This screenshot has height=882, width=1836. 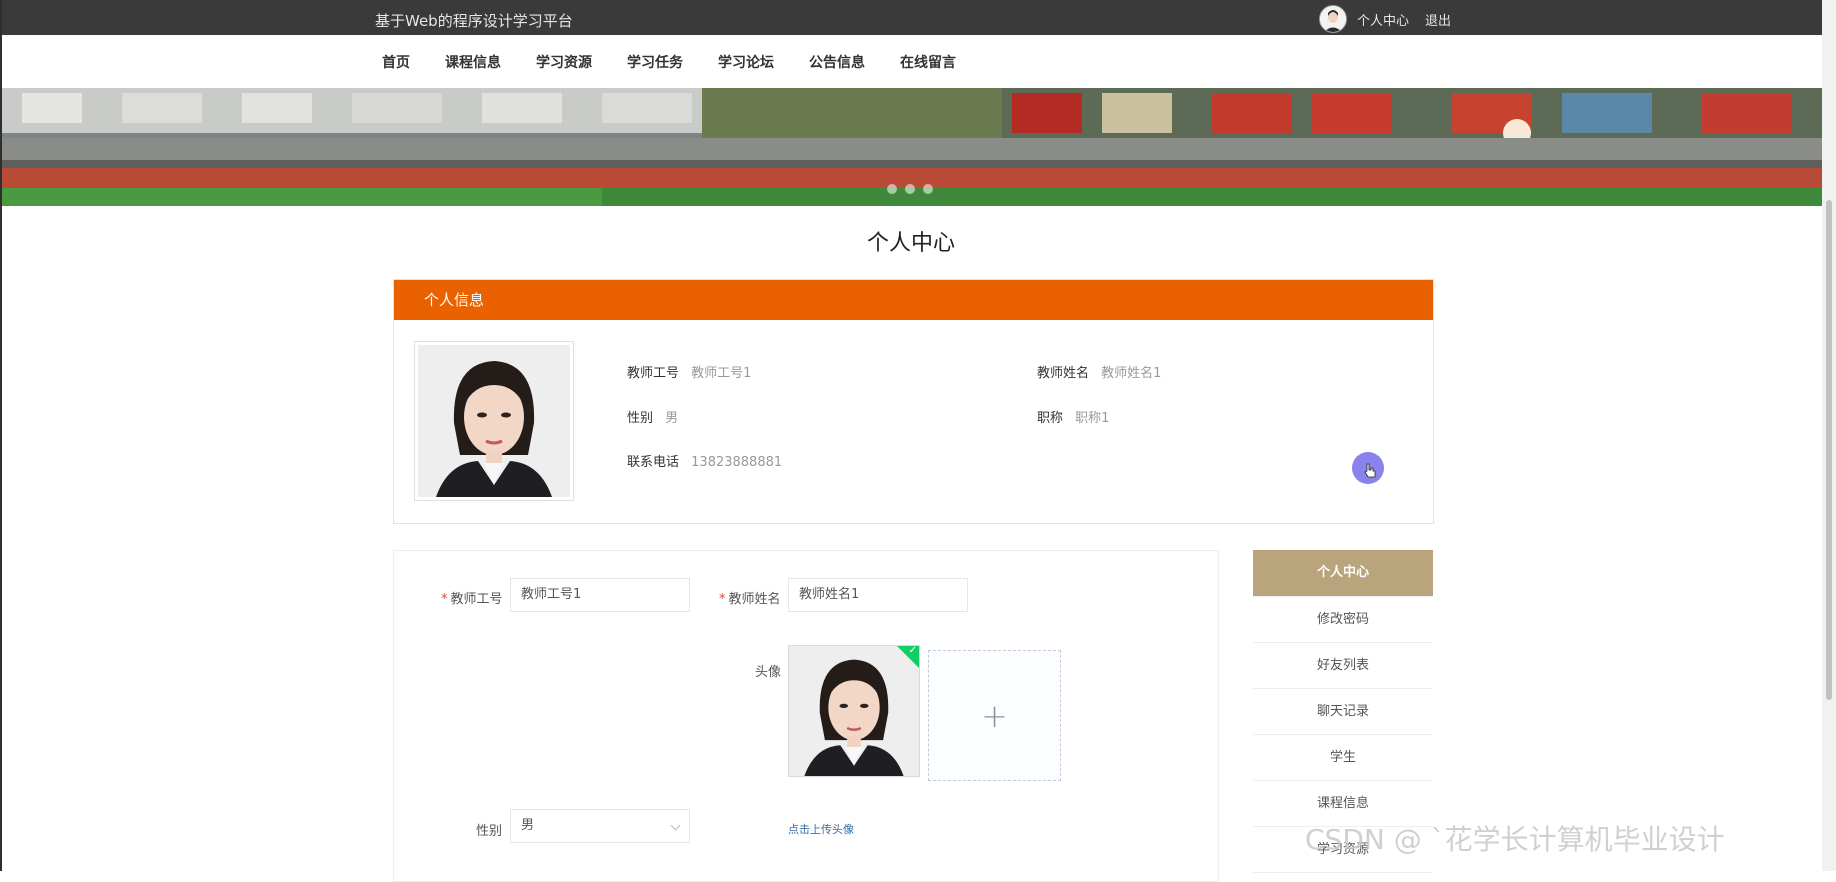 What do you see at coordinates (1343, 573) in the screenshot?
I see `side-item-personal-center: 个人中心` at bounding box center [1343, 573].